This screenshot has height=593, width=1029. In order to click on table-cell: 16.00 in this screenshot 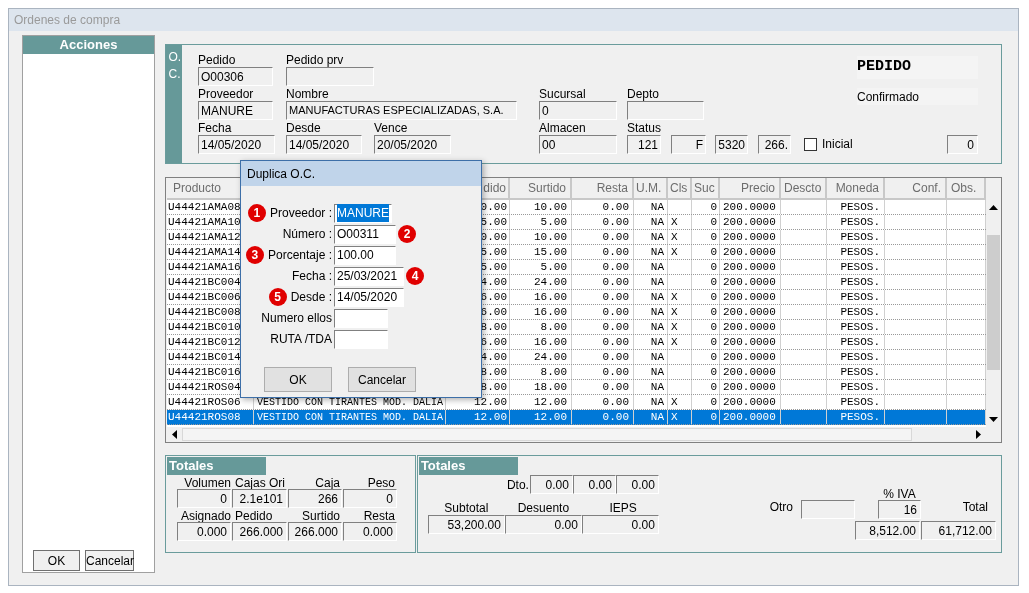, I will do `click(541, 312)`.